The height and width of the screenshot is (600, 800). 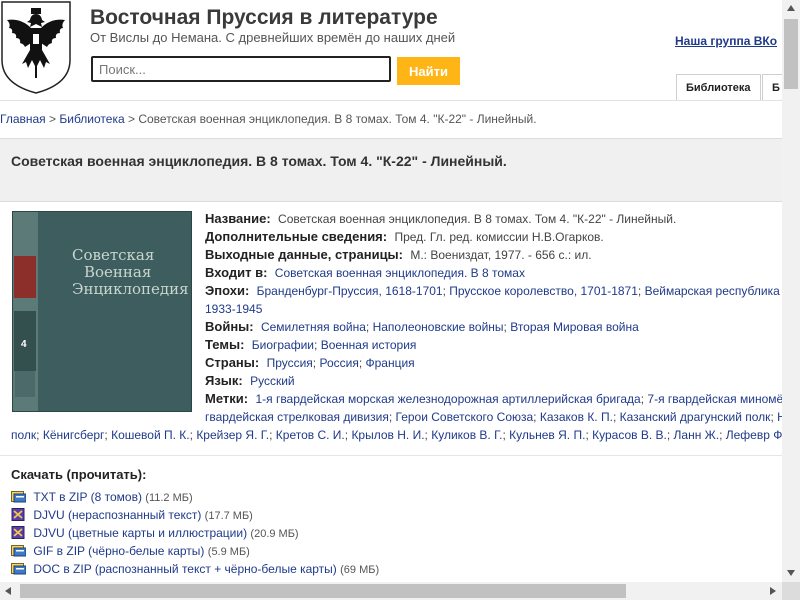 I want to click on field-themes: Темы: Биографии; Военная история, so click(x=311, y=344).